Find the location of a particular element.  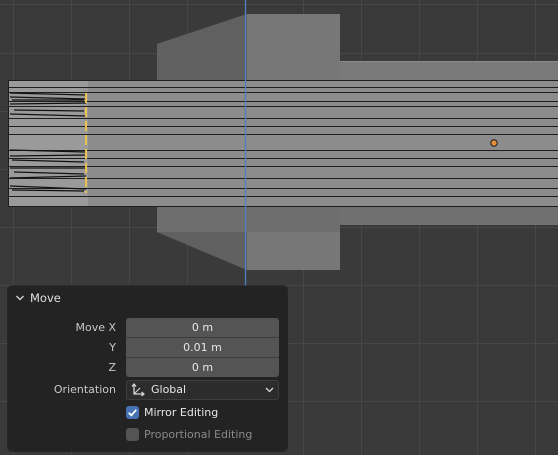

move-y-field: 0.01 m is located at coordinates (202, 347).